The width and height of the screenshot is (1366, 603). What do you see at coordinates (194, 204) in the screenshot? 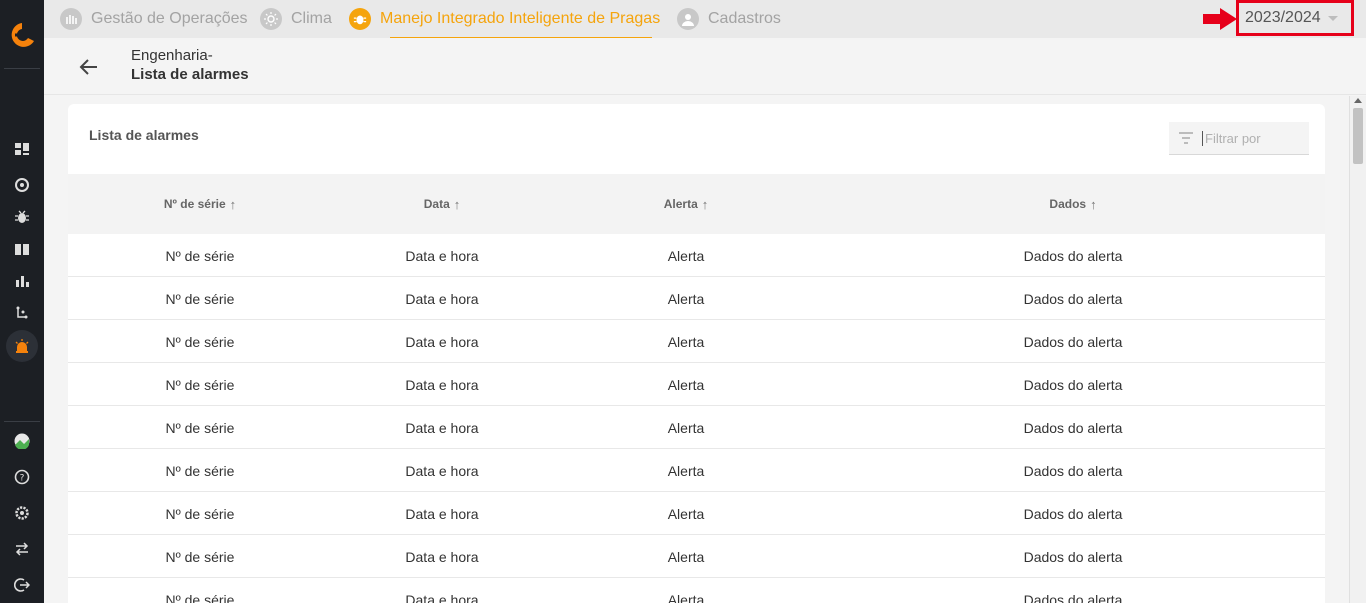
I see `column-header-label: Nº de série` at bounding box center [194, 204].